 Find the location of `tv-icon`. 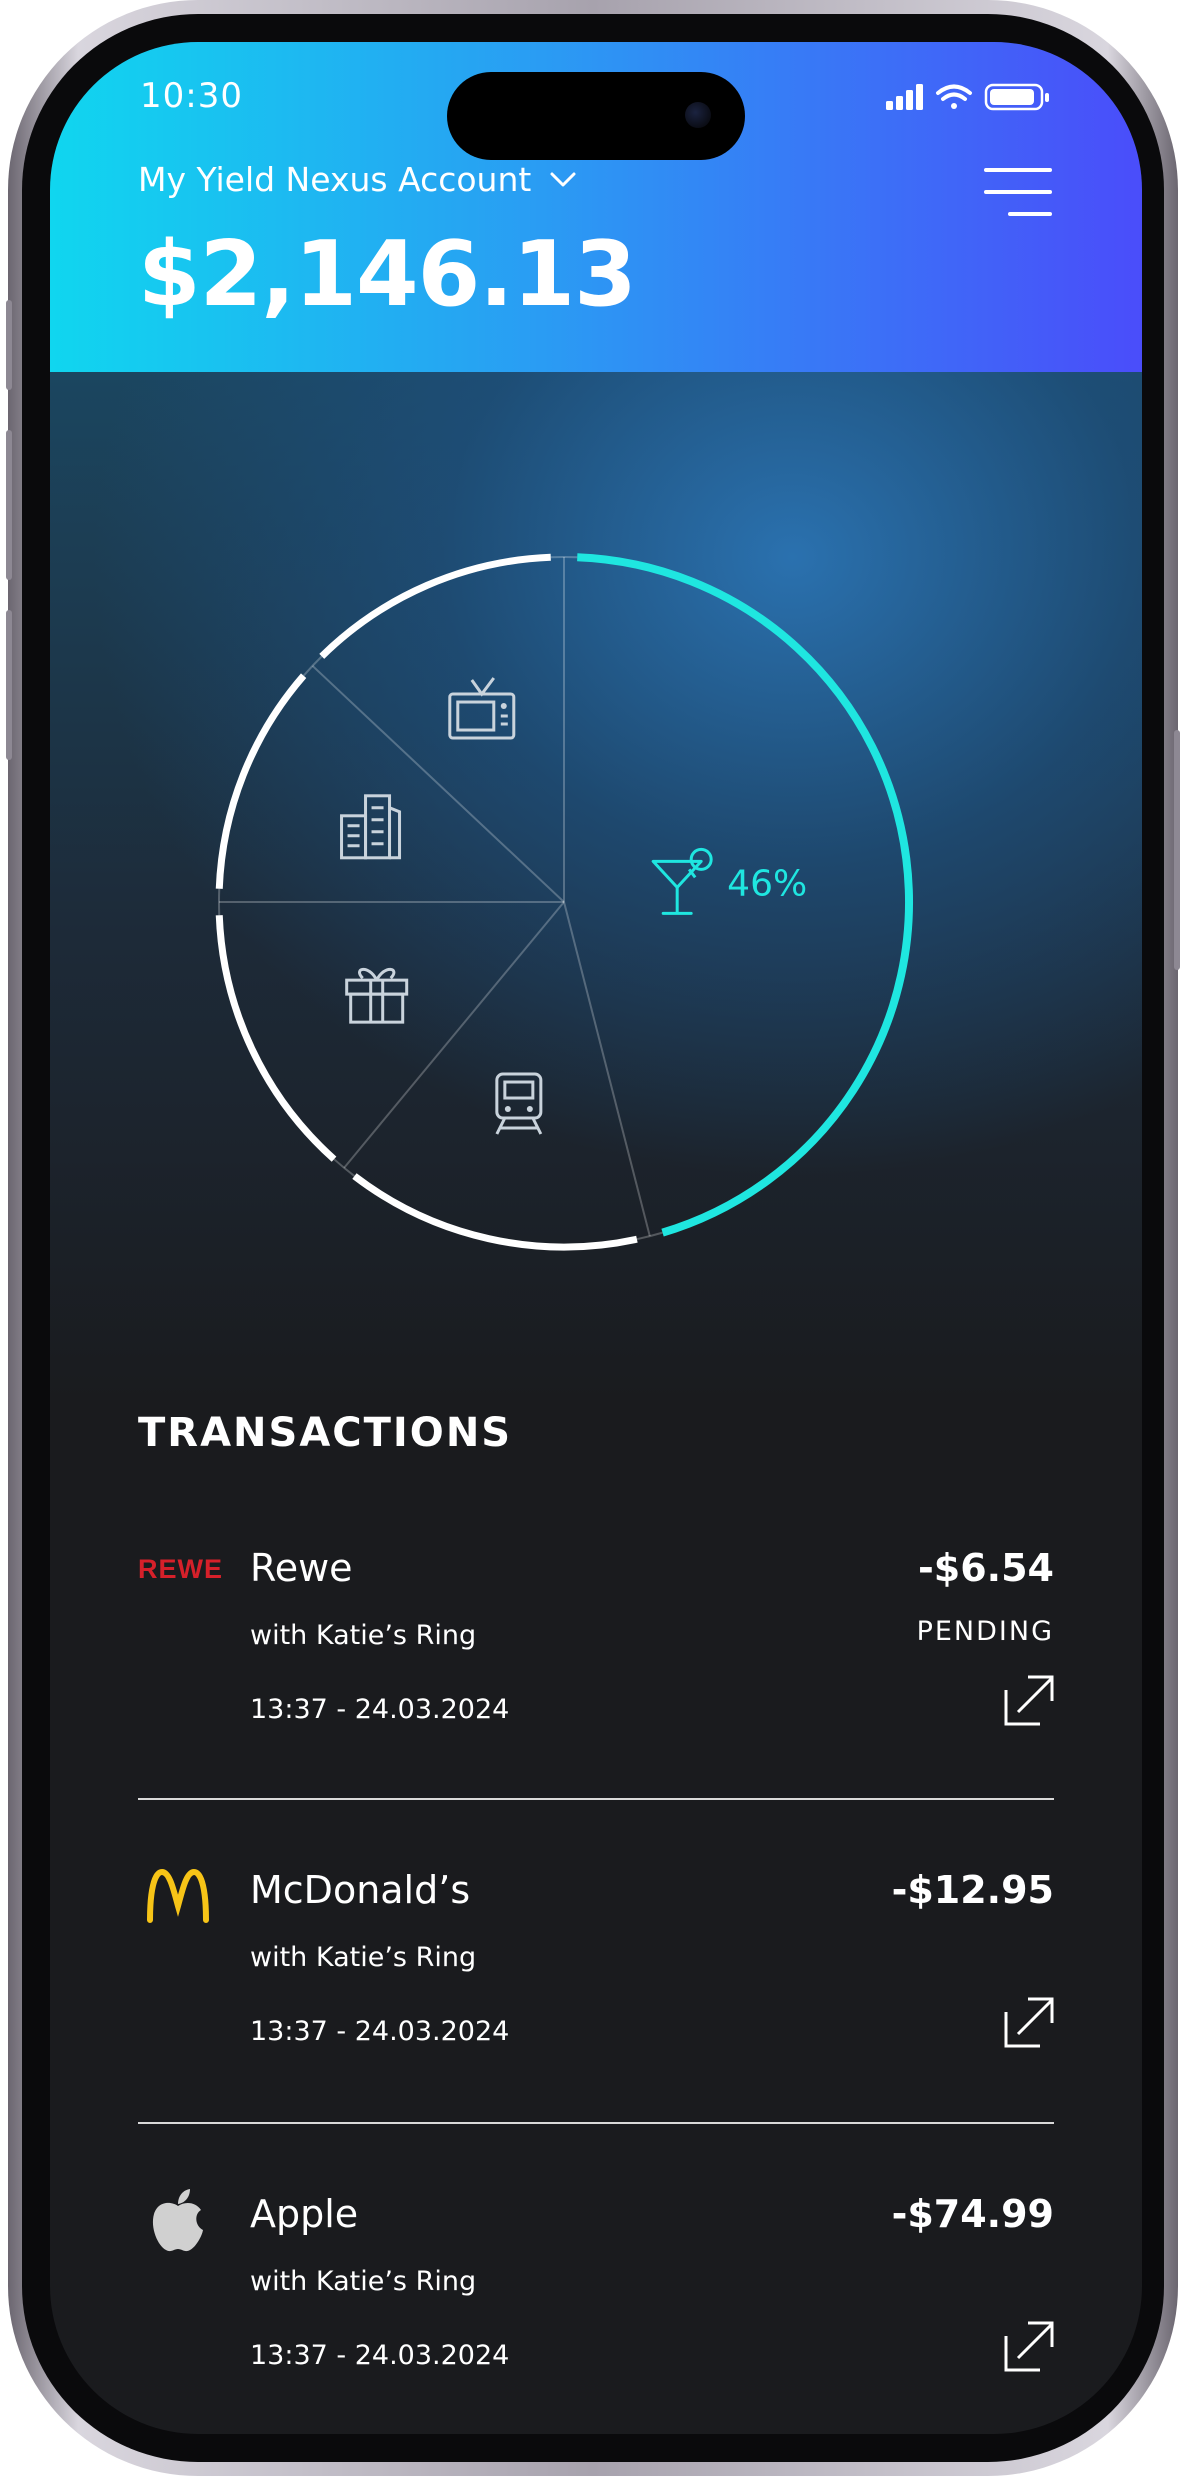

tv-icon is located at coordinates (482, 708).